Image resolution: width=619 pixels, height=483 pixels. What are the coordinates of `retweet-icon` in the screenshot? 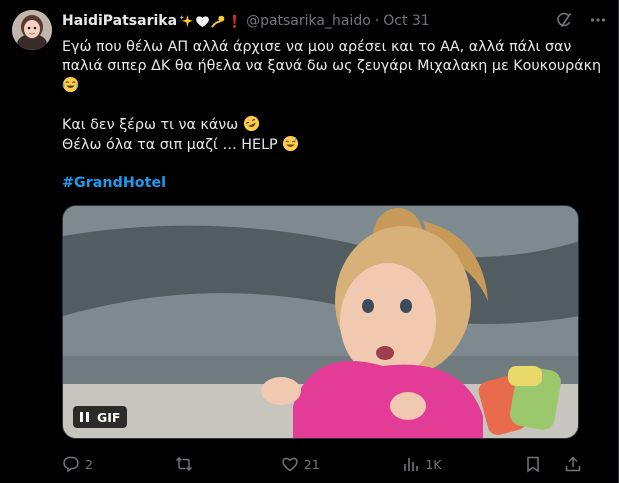 It's located at (184, 464).